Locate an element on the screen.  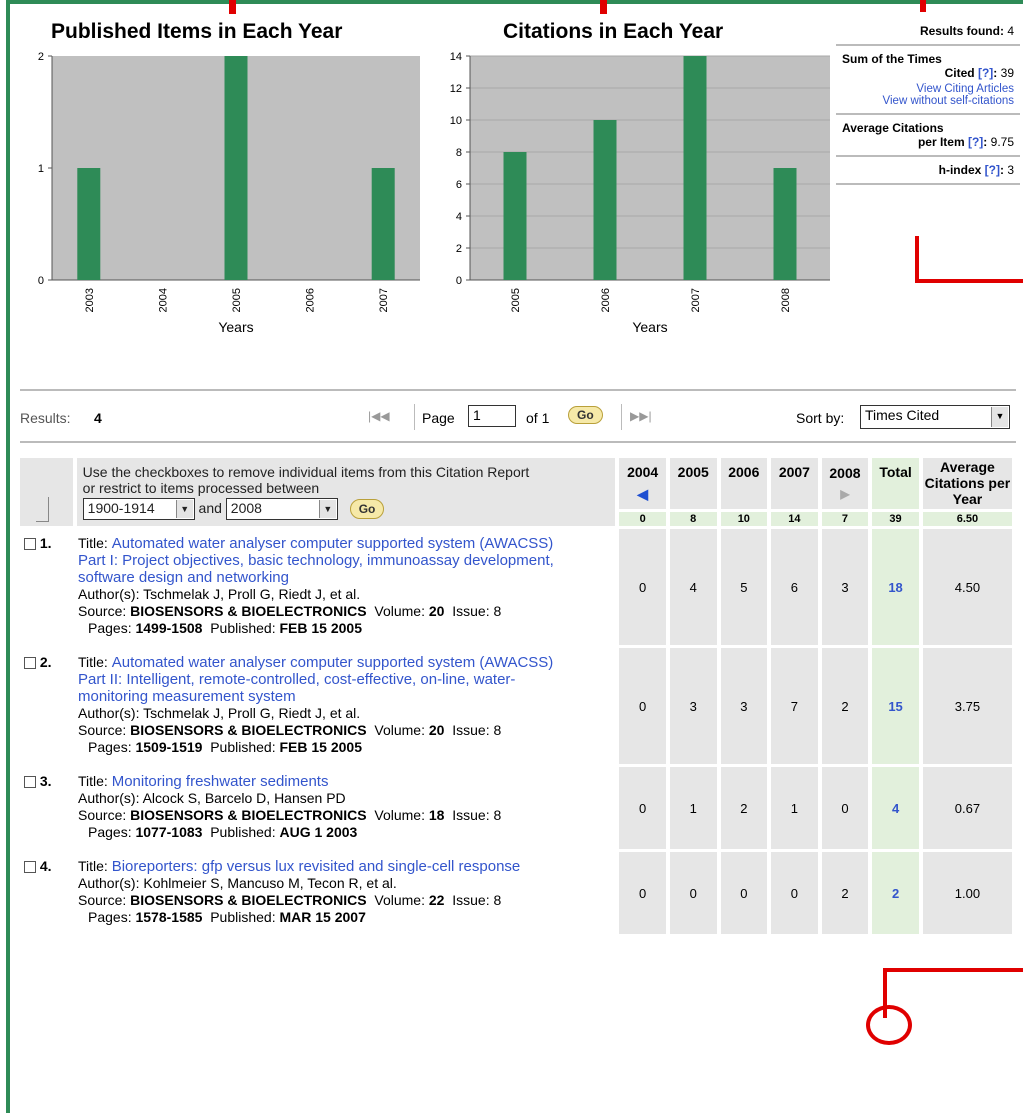
from-year-select: 1900-1914 ▼ is located at coordinates (138, 509).